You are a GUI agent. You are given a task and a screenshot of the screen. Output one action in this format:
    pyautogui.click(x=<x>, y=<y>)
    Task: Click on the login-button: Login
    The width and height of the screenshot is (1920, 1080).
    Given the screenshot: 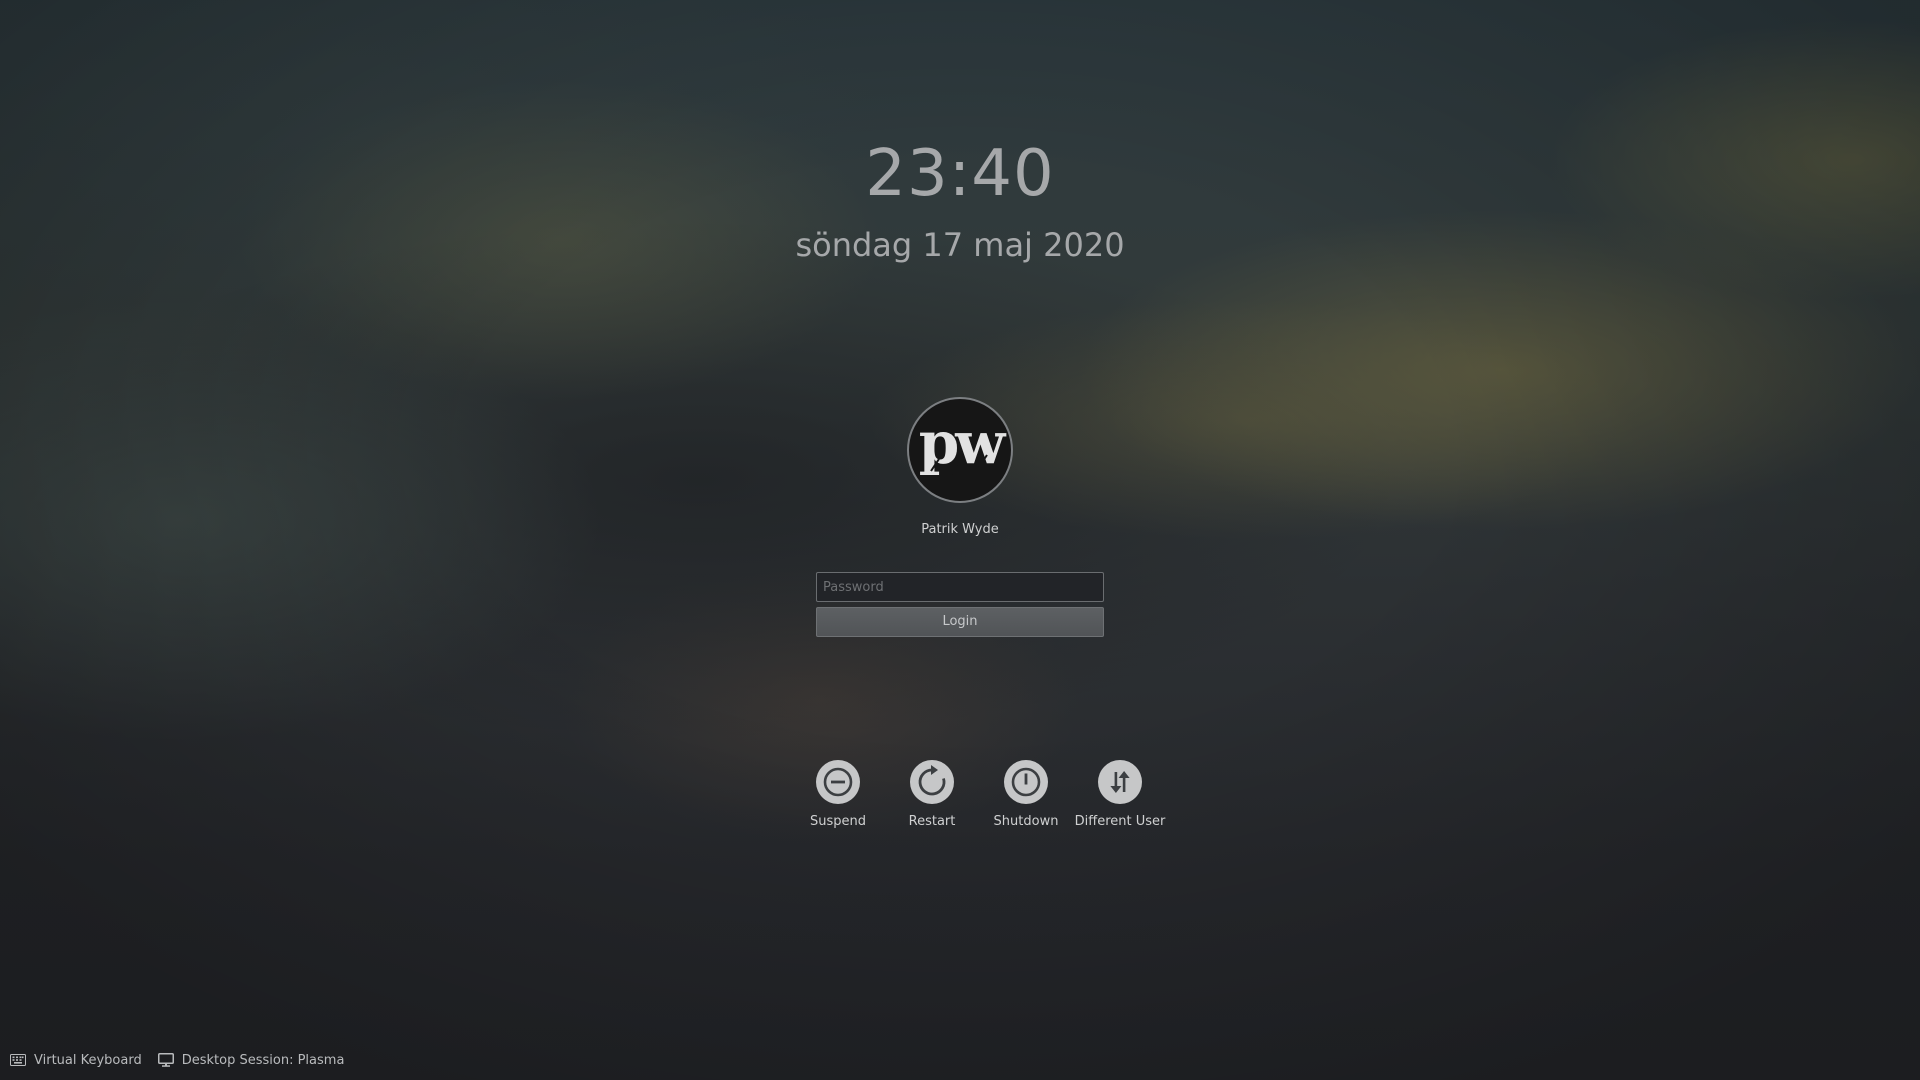 What is the action you would take?
    pyautogui.click(x=960, y=622)
    